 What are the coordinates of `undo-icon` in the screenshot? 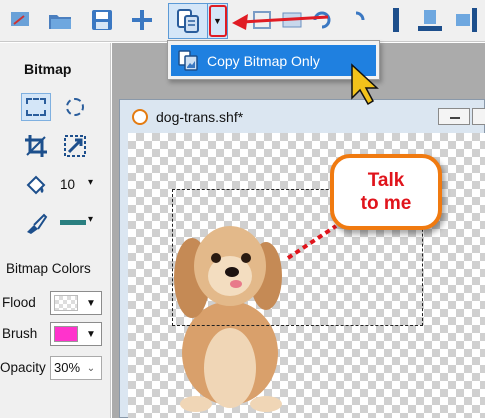 It's located at (322, 20).